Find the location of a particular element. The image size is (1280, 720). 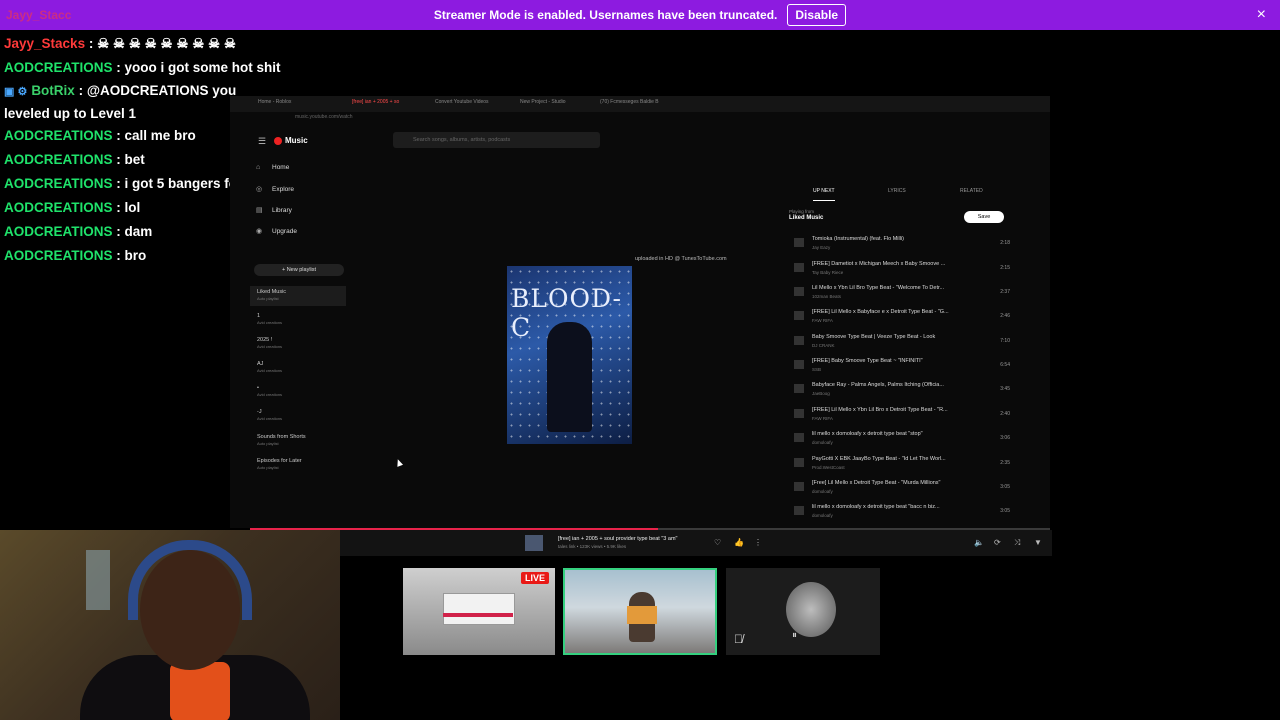

stream-tile-screen: LIVE is located at coordinates (479, 611).